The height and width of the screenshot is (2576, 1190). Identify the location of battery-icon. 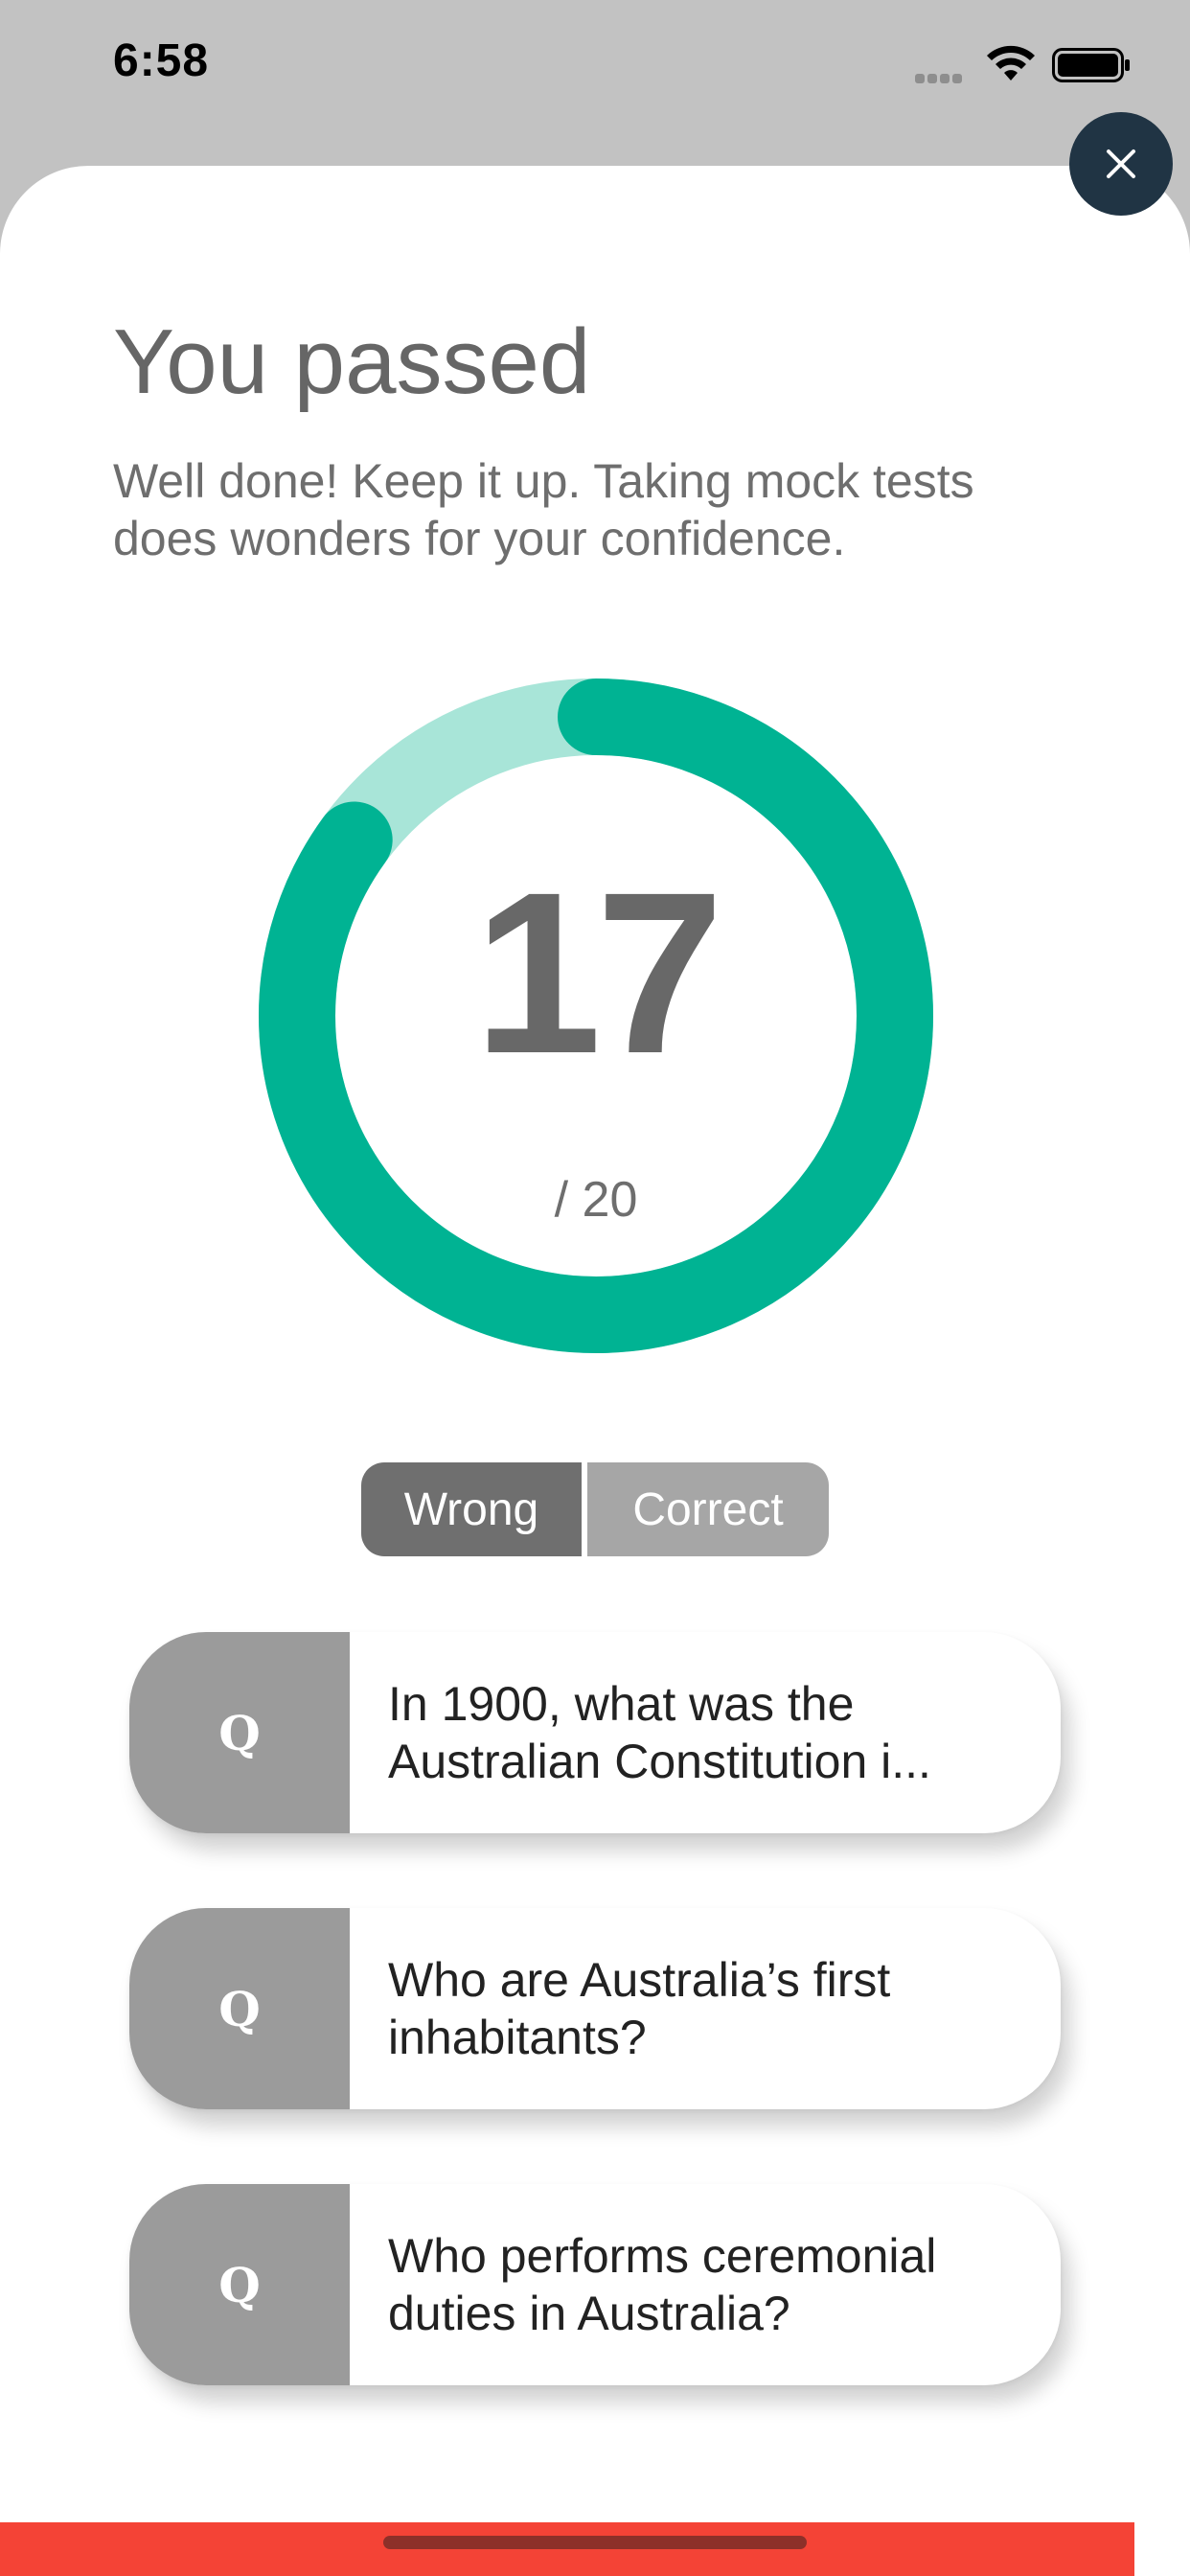
(1091, 65).